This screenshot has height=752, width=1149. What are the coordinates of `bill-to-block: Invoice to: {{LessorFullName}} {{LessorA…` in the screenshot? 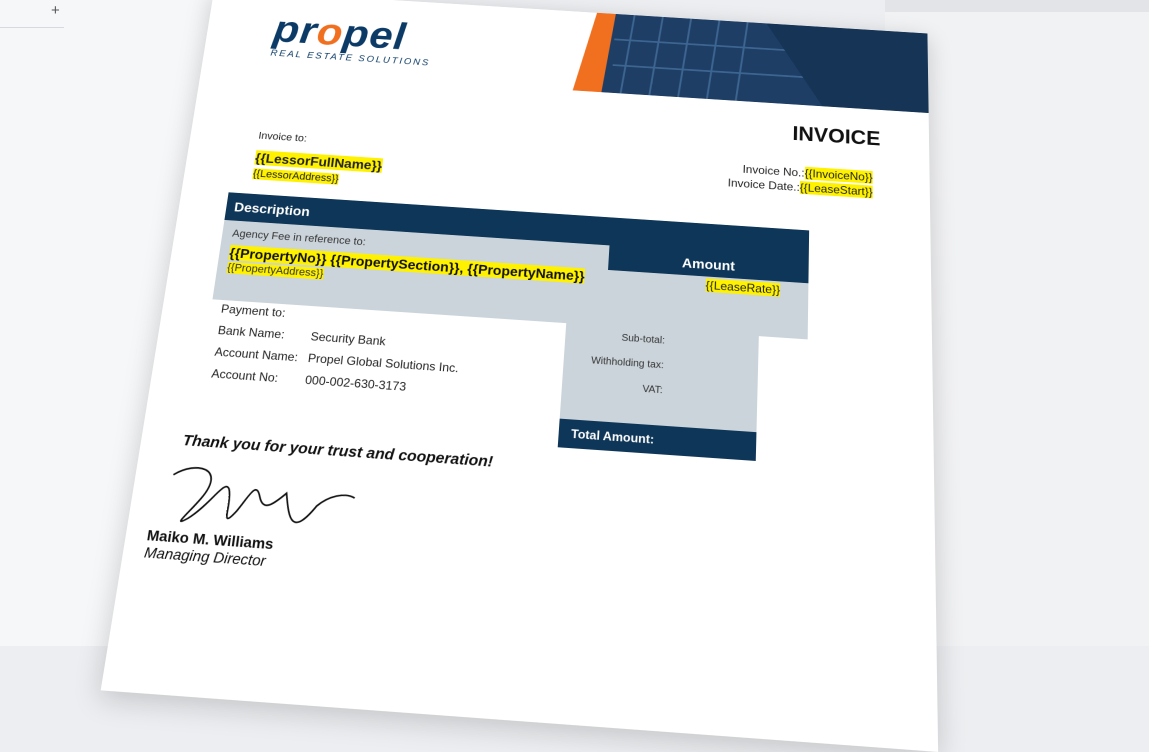 It's located at (318, 159).